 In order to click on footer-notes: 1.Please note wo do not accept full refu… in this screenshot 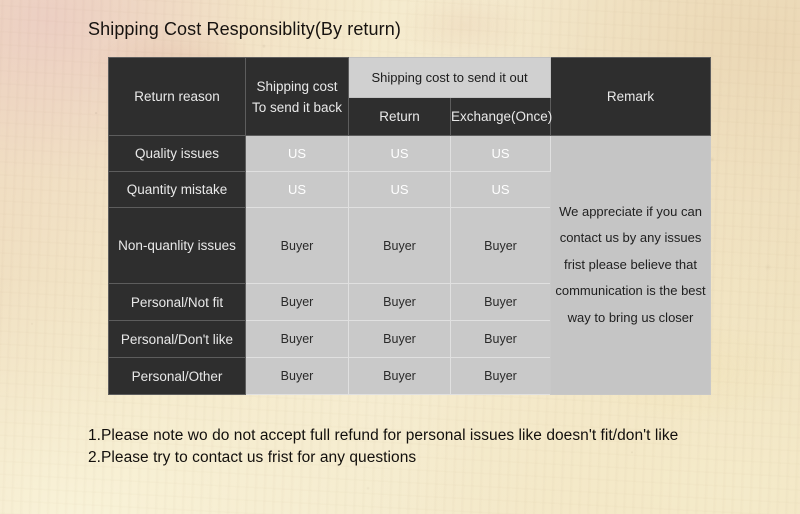, I will do `click(383, 446)`.